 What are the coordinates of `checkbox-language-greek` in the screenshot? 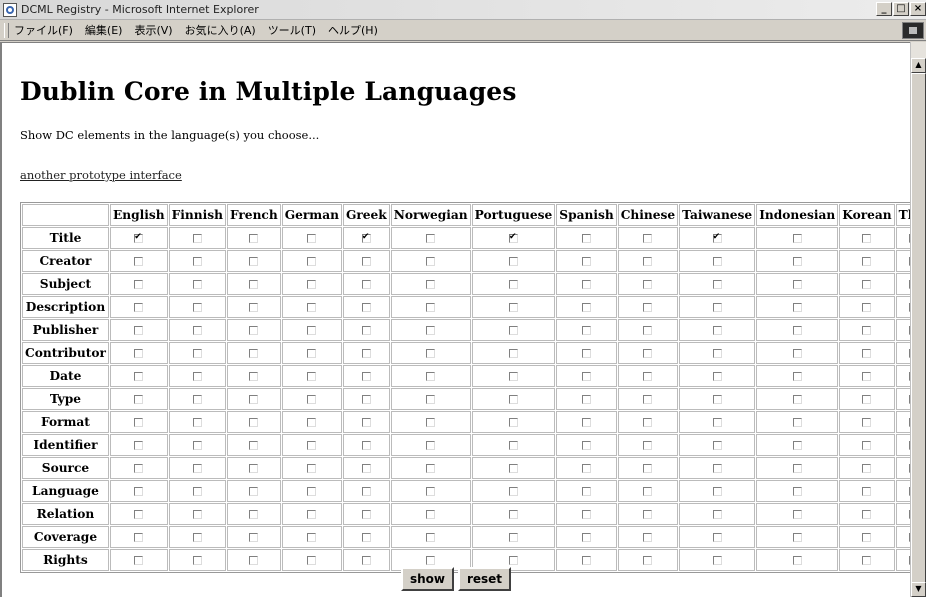 It's located at (366, 491).